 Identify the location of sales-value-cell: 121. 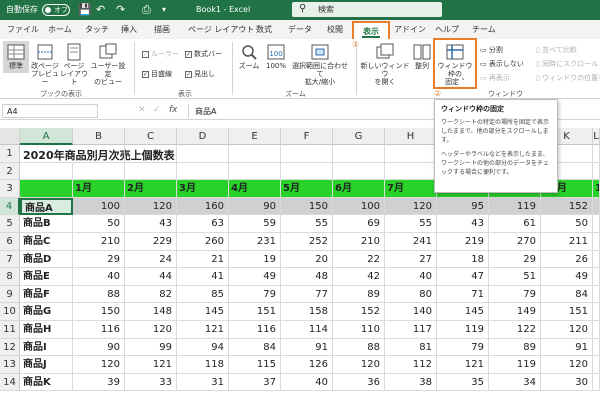
(463, 365).